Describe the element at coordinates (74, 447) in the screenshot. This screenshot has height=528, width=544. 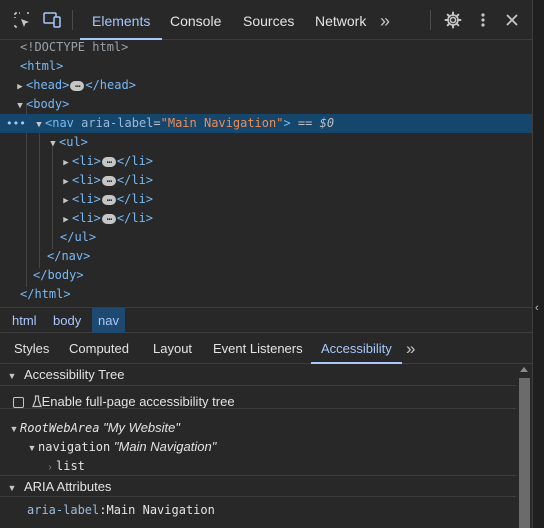
I see `ax-role: navigation` at that location.